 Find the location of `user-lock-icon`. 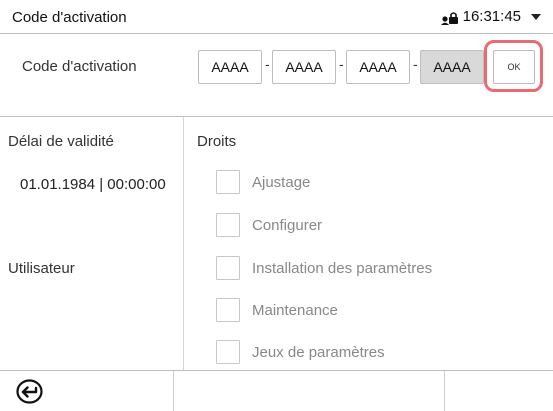

user-lock-icon is located at coordinates (449, 17).